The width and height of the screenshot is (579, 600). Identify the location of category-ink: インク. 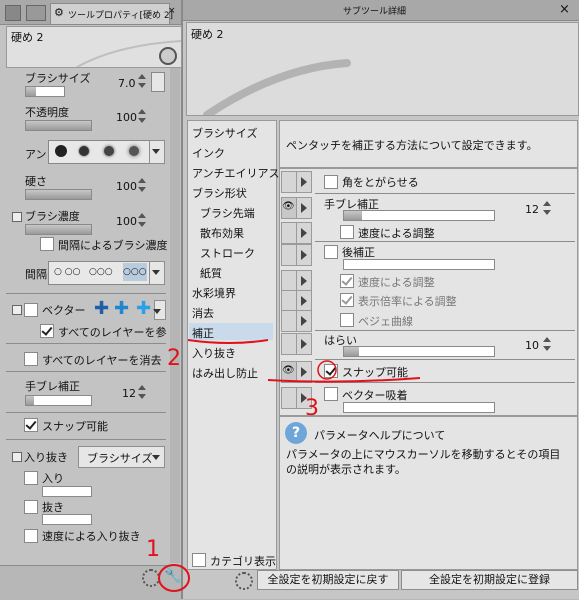
(208, 153).